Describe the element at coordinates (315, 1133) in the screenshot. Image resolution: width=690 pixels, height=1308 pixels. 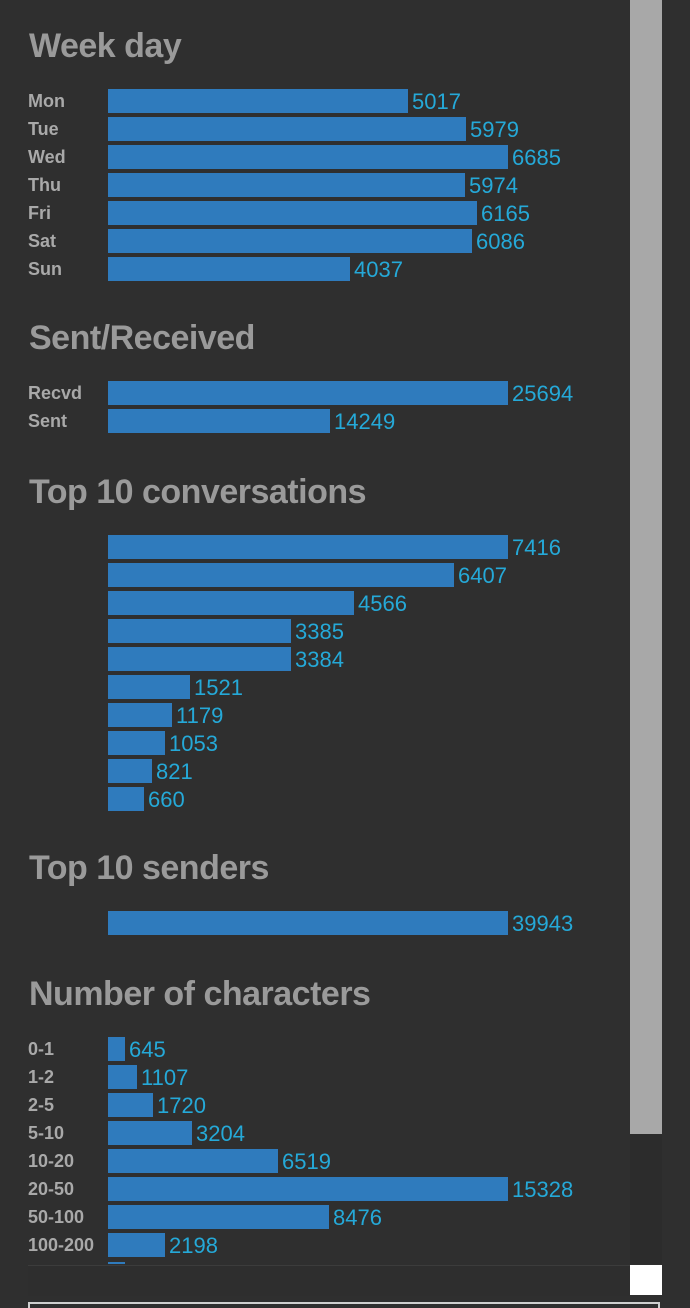
I see `bar-row: 5-10 3204` at that location.